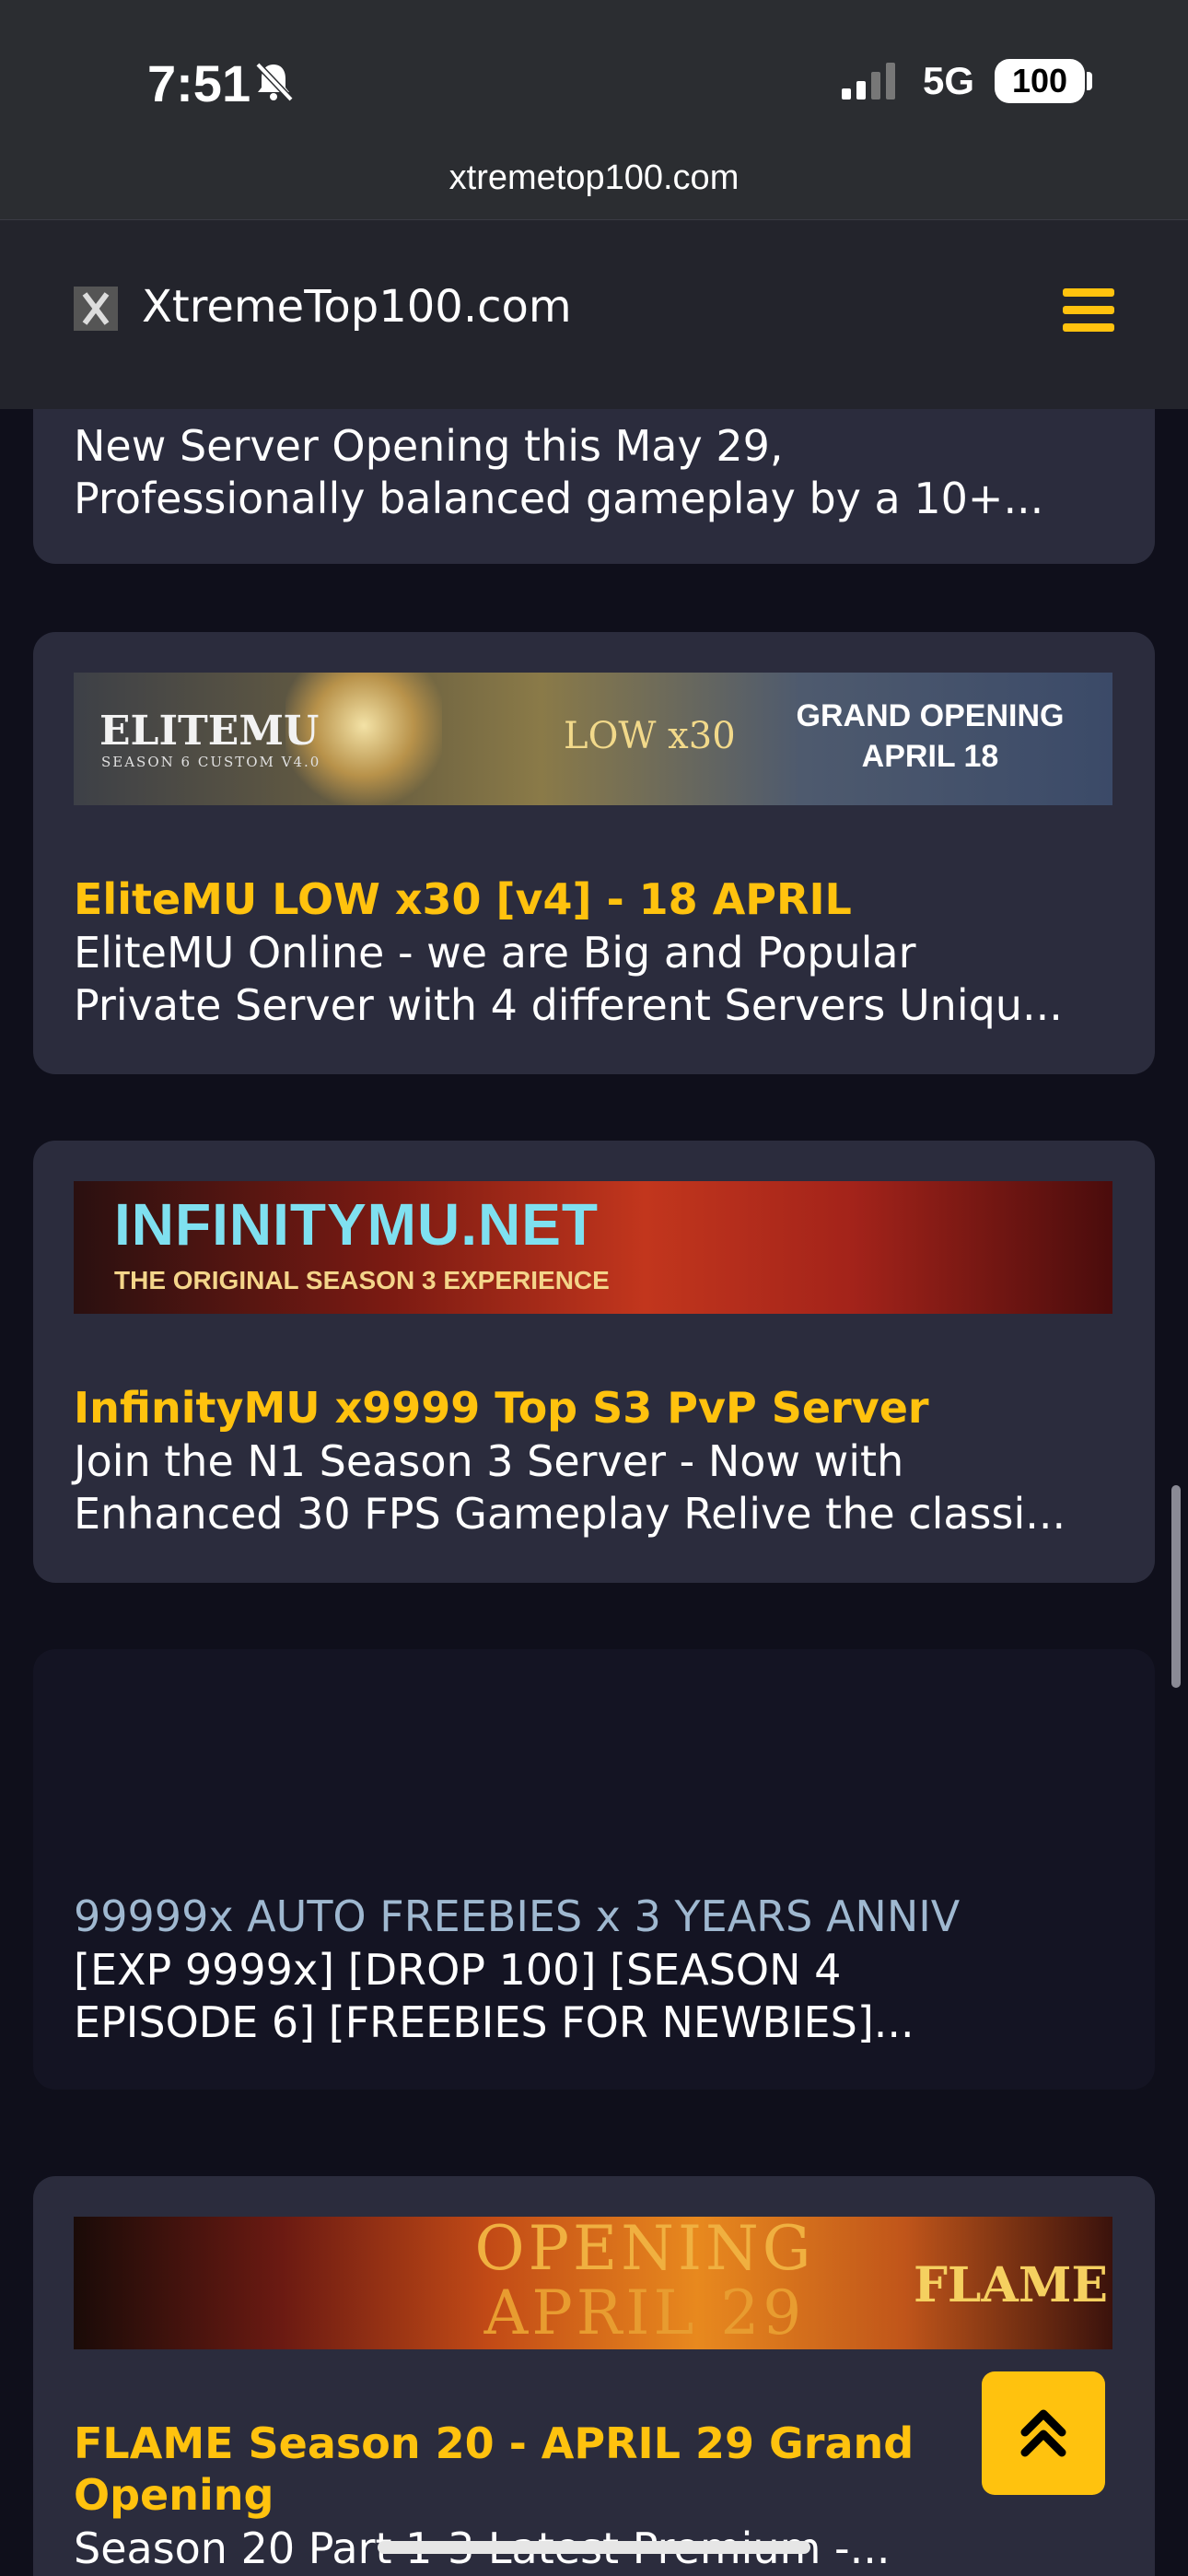 Image resolution: width=1188 pixels, height=2576 pixels. What do you see at coordinates (930, 756) in the screenshot?
I see `banner-date-text: APRIL 18` at bounding box center [930, 756].